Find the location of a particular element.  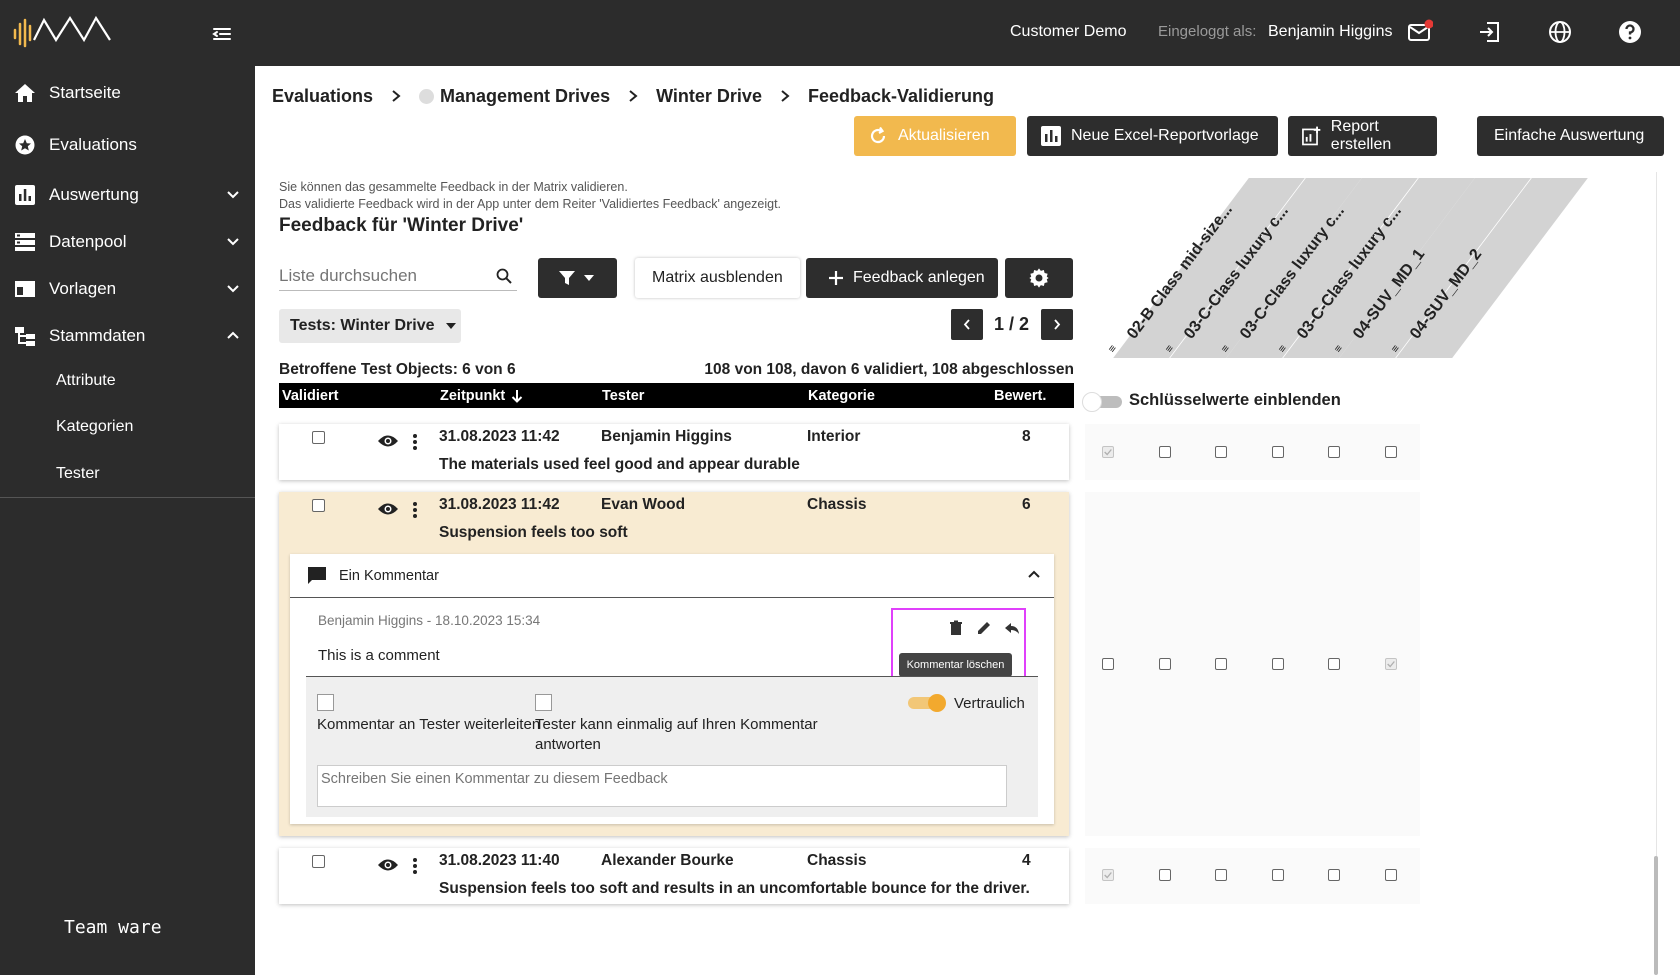

sidebar-subitem-kategorien: Kategorien is located at coordinates (94, 427).